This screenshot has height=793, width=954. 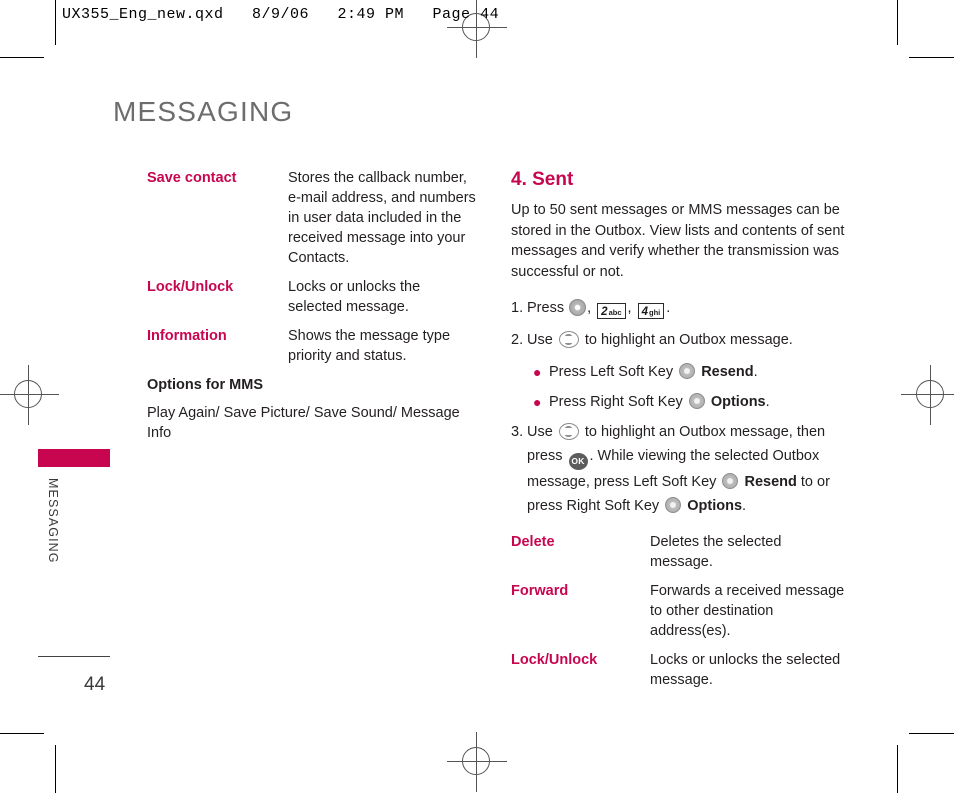 I want to click on menu-key-icon, so click(x=578, y=307).